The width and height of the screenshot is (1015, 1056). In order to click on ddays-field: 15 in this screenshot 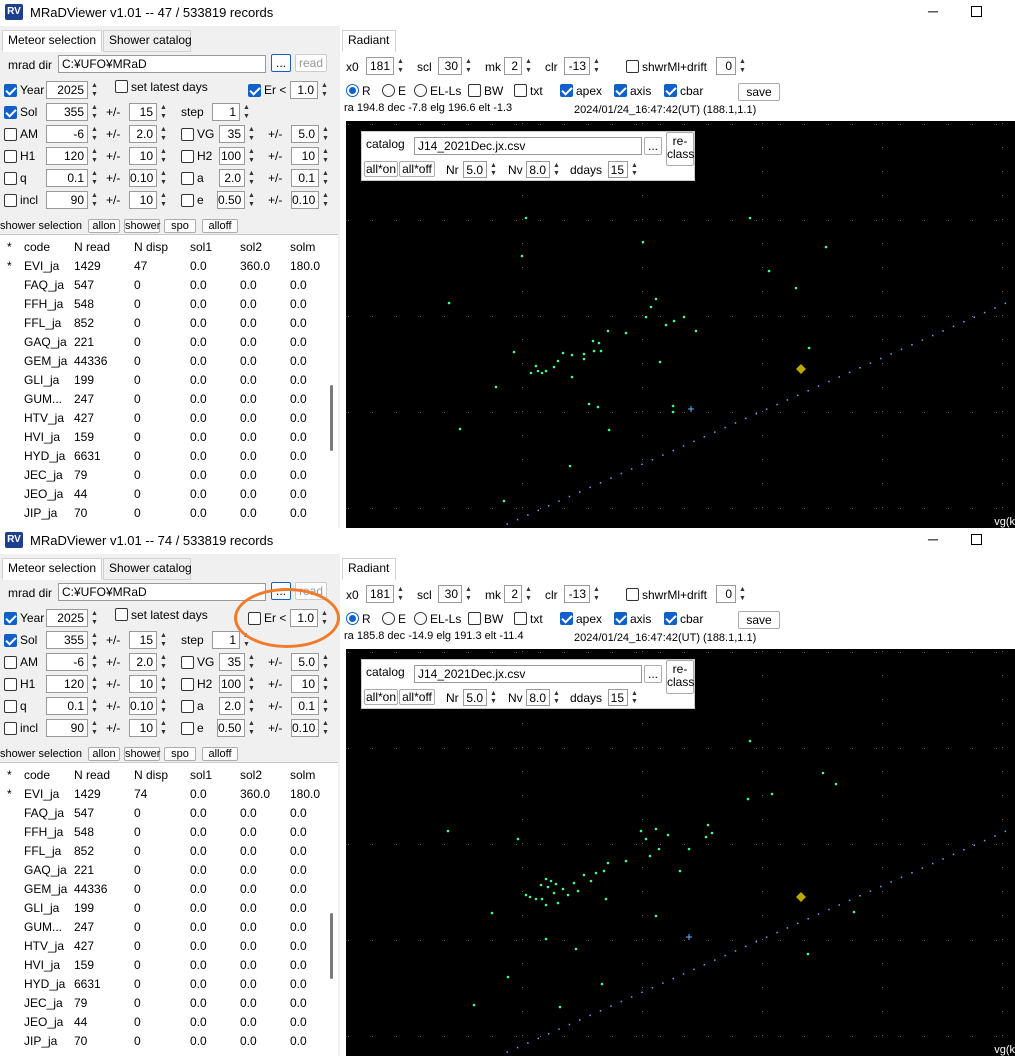, I will do `click(618, 697)`.